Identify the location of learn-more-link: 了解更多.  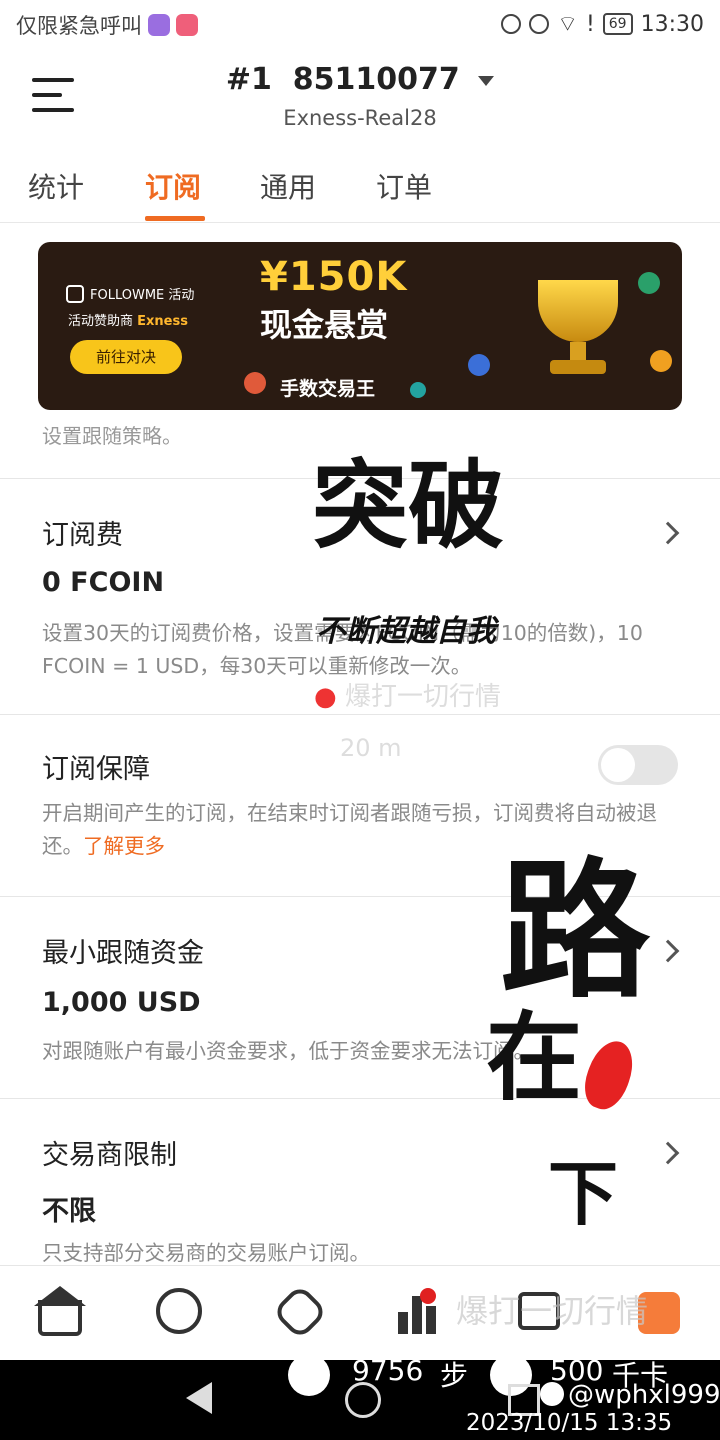
(124, 846).